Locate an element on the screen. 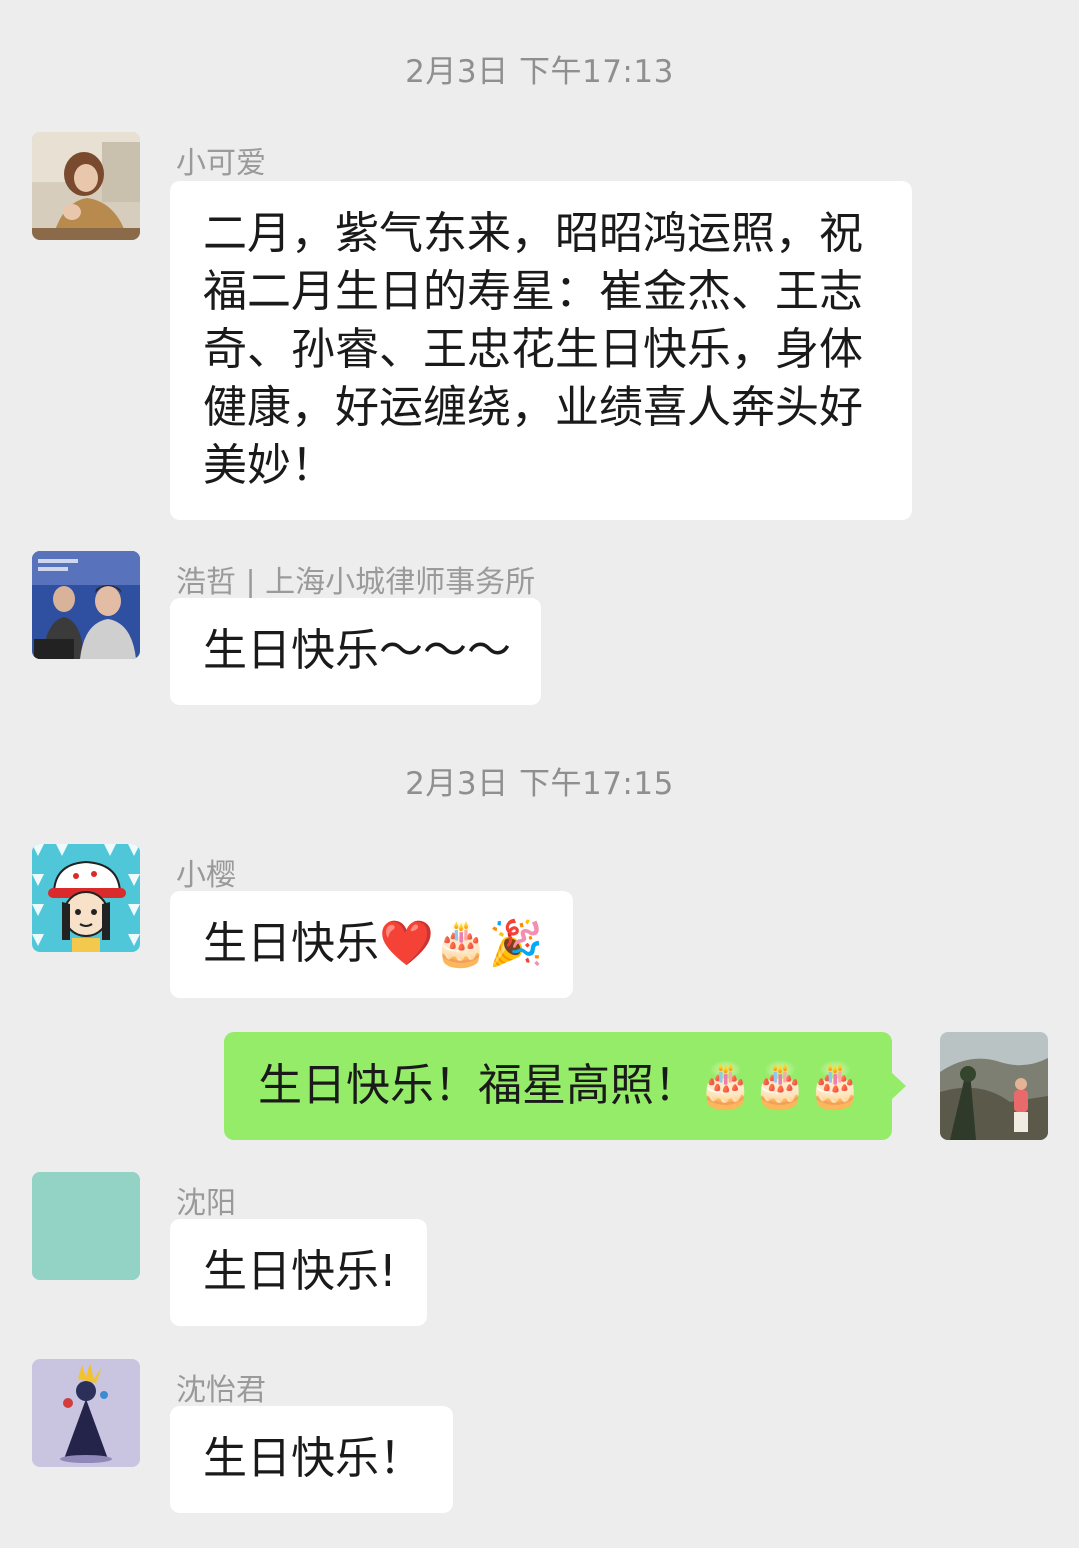 Image resolution: width=1079 pixels, height=1548 pixels. heart-cake-party-emoji-icon: ❤️🎂🎉 is located at coordinates (461, 943).